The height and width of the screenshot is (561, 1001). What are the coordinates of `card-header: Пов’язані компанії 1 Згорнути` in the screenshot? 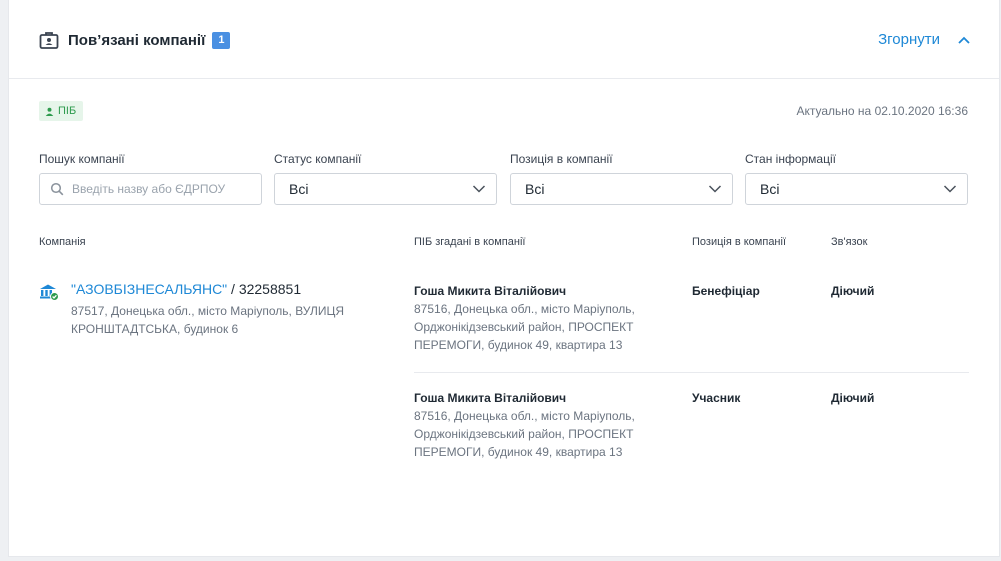 It's located at (504, 39).